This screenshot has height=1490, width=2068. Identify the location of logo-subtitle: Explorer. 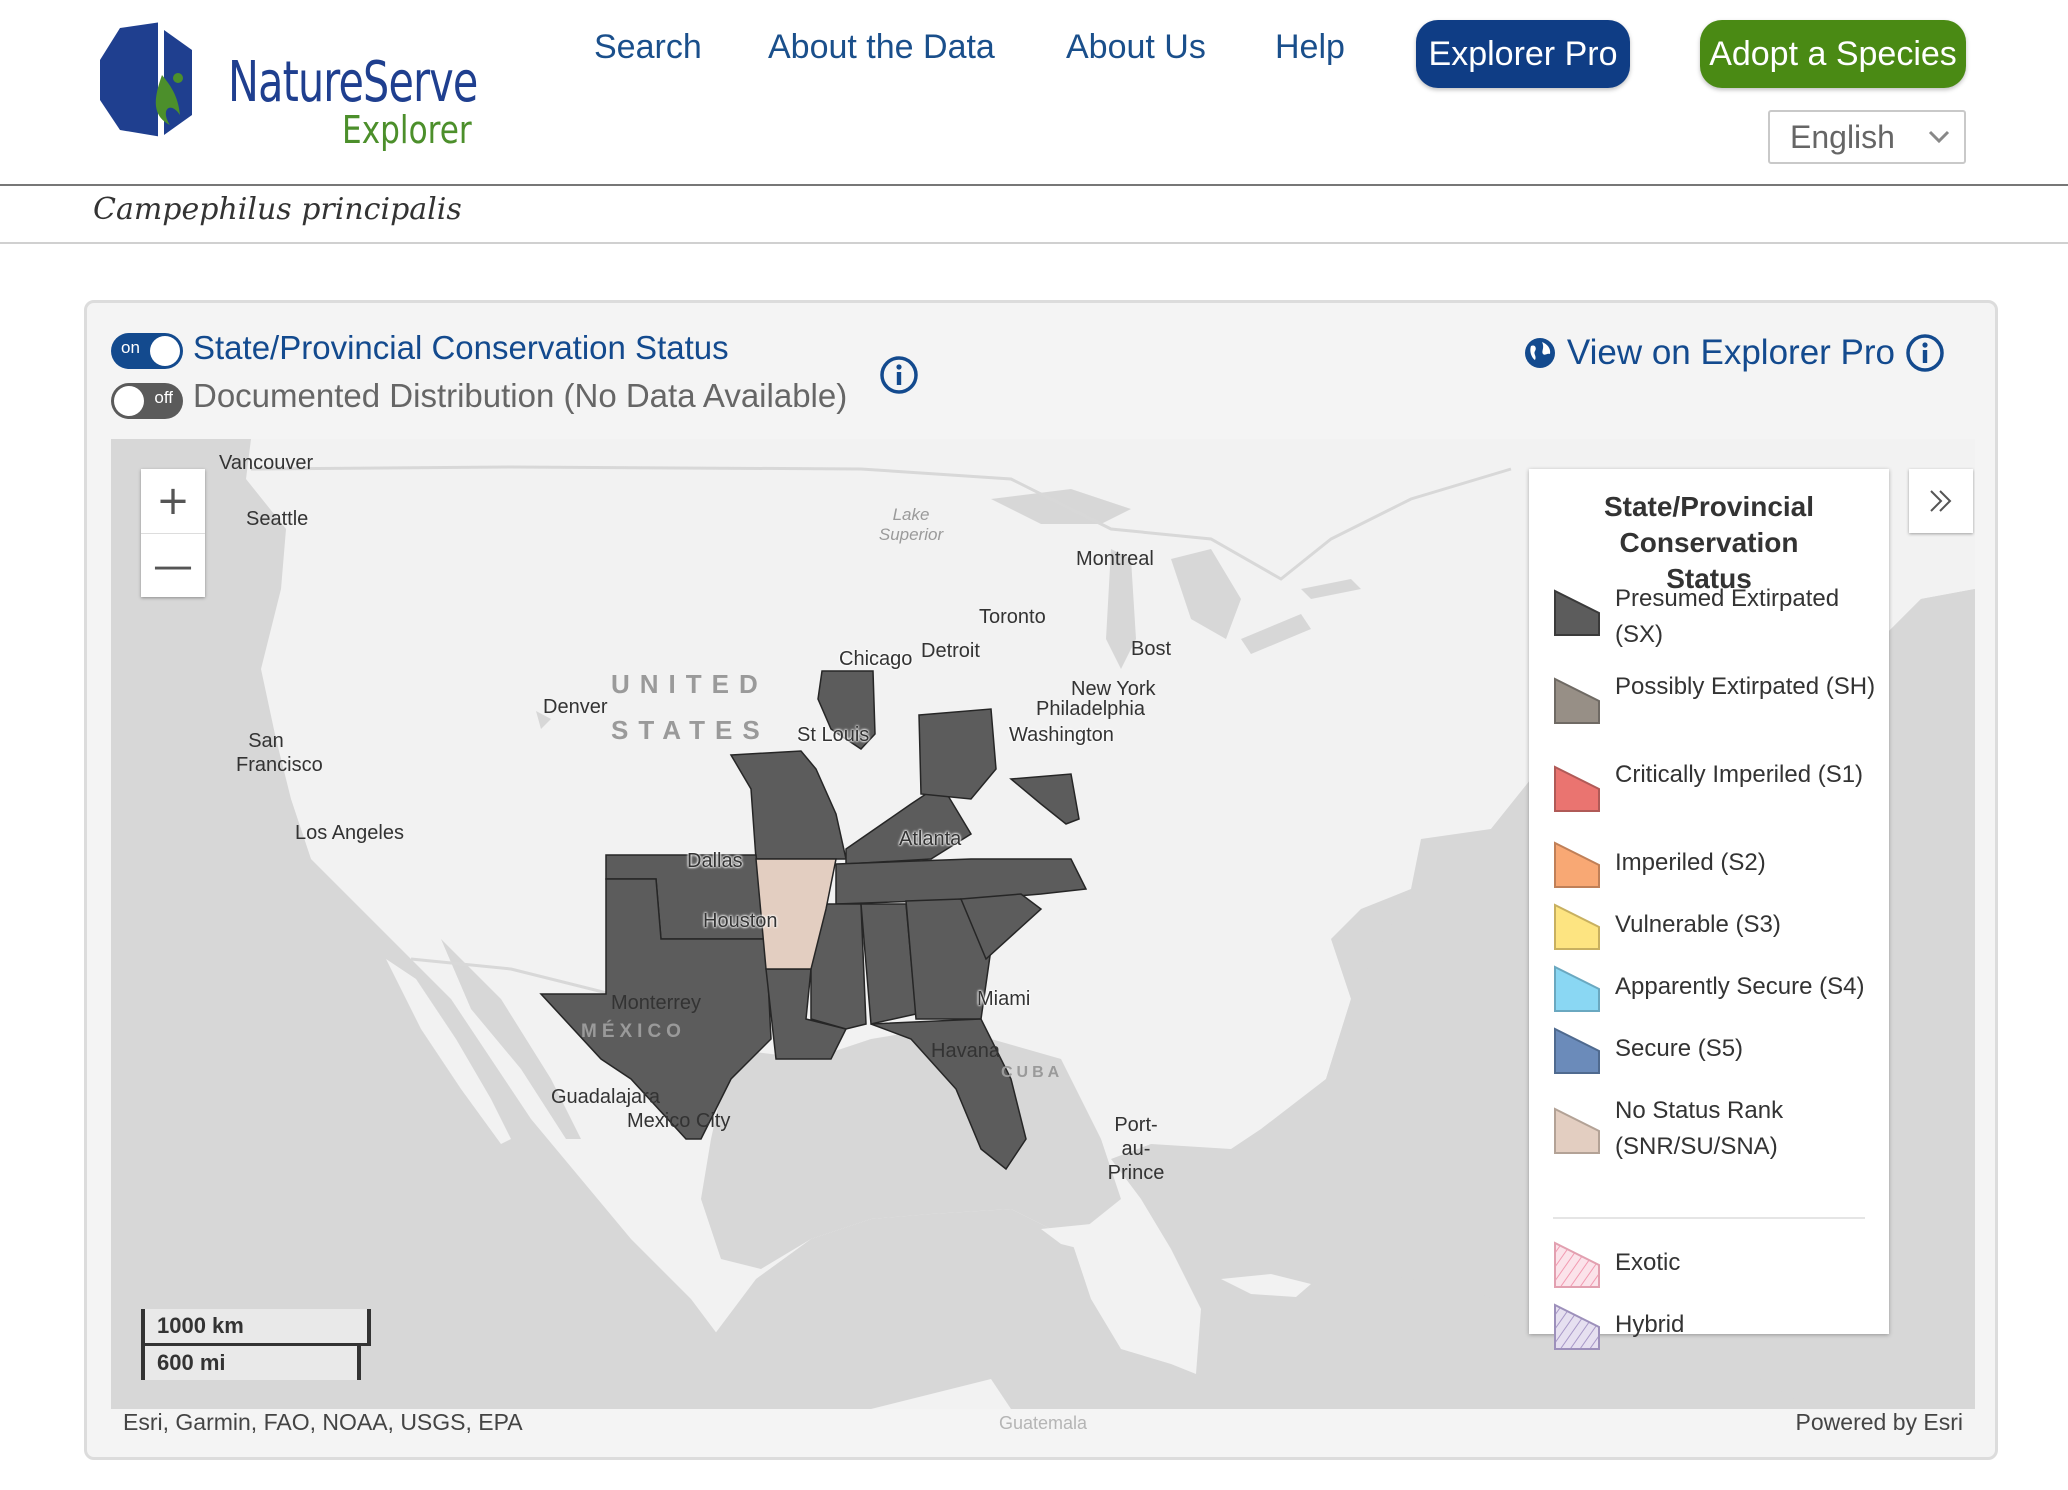
(407, 130).